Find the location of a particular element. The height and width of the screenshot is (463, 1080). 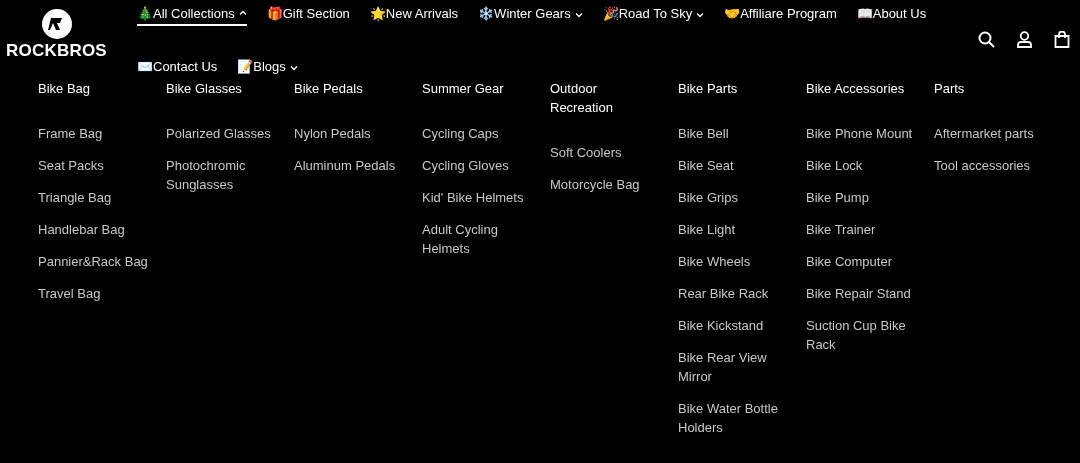

menu-heading: Bike Bag is located at coordinates (94, 88).